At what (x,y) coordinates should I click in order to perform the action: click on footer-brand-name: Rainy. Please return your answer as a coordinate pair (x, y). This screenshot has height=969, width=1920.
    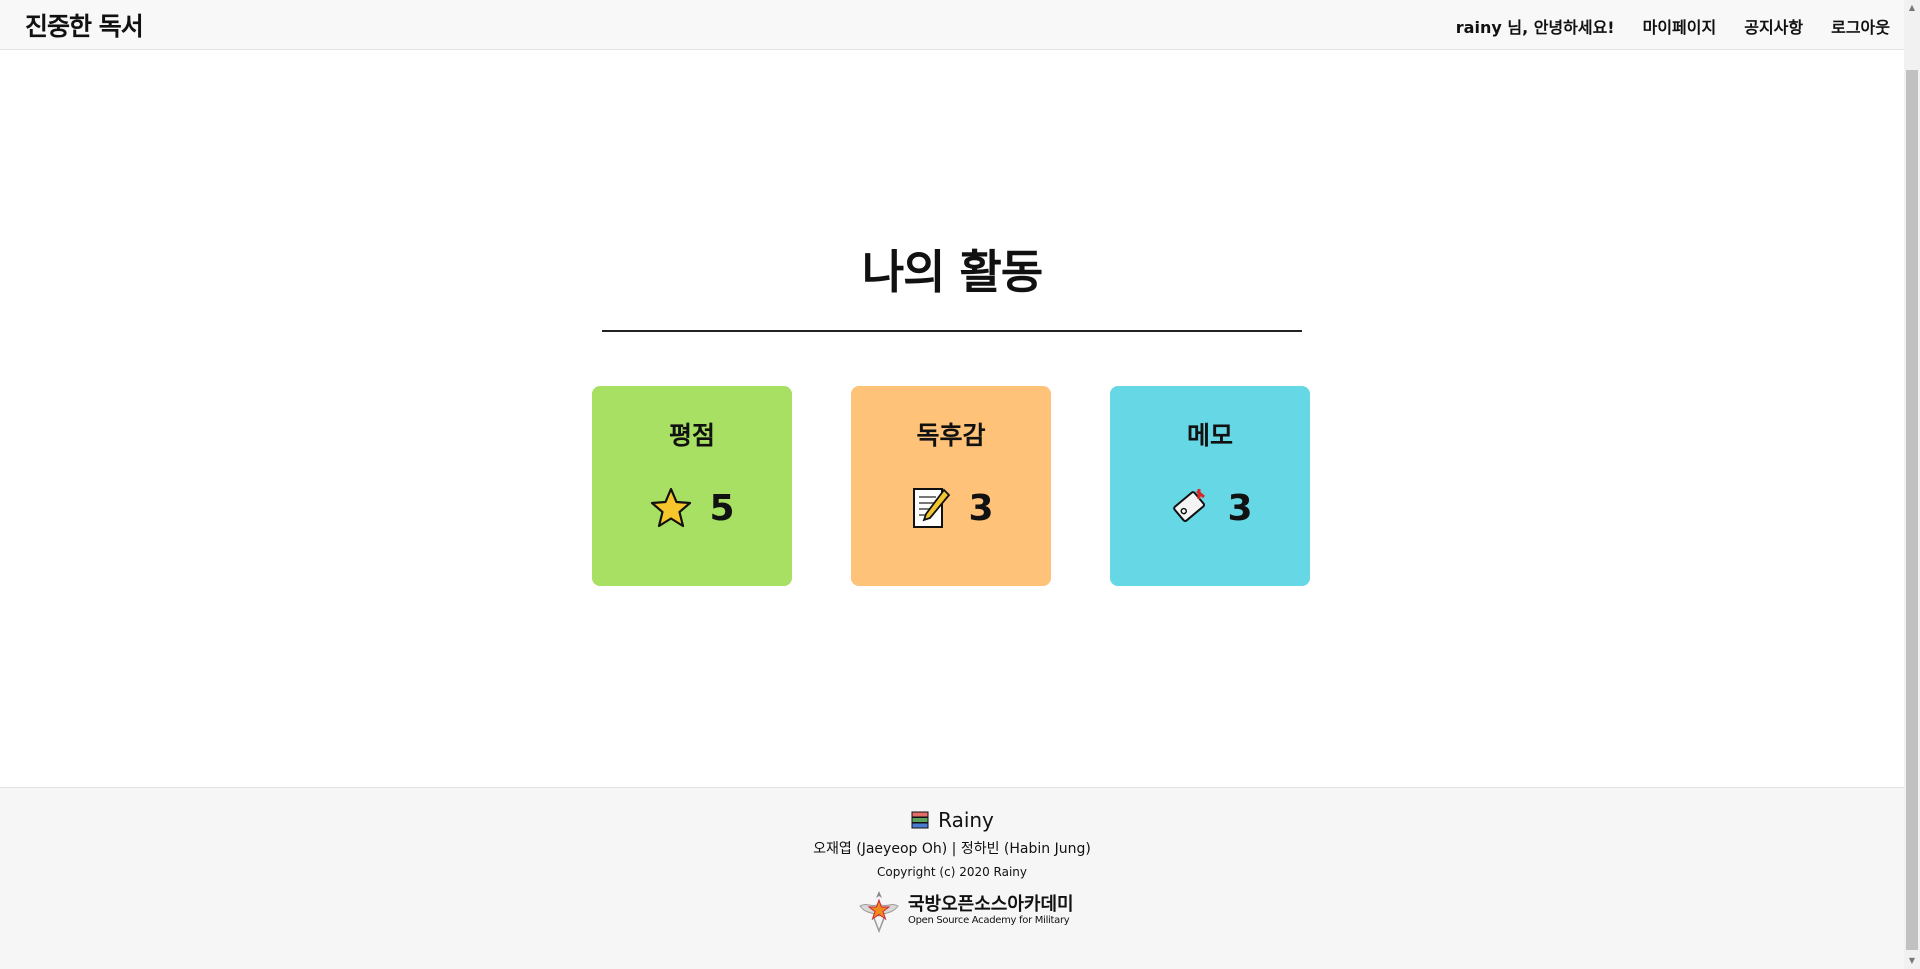
    Looking at the image, I should click on (966, 820).